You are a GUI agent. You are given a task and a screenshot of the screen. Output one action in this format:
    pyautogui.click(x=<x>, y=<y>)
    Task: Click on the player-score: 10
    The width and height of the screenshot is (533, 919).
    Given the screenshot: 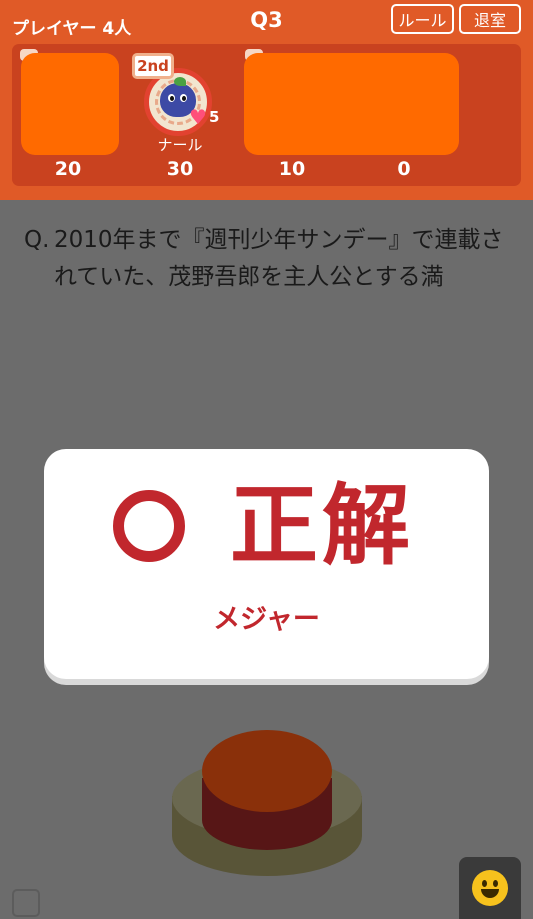 What is the action you would take?
    pyautogui.click(x=292, y=169)
    